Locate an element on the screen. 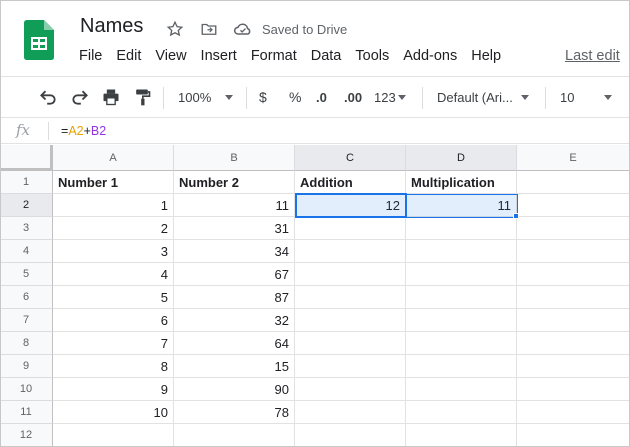  move-folder-icon is located at coordinates (209, 29).